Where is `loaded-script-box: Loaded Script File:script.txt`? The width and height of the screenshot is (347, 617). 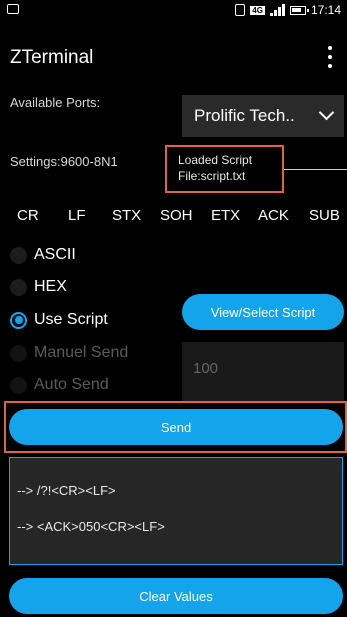
loaded-script-box: Loaded Script File:script.txt is located at coordinates (224, 169).